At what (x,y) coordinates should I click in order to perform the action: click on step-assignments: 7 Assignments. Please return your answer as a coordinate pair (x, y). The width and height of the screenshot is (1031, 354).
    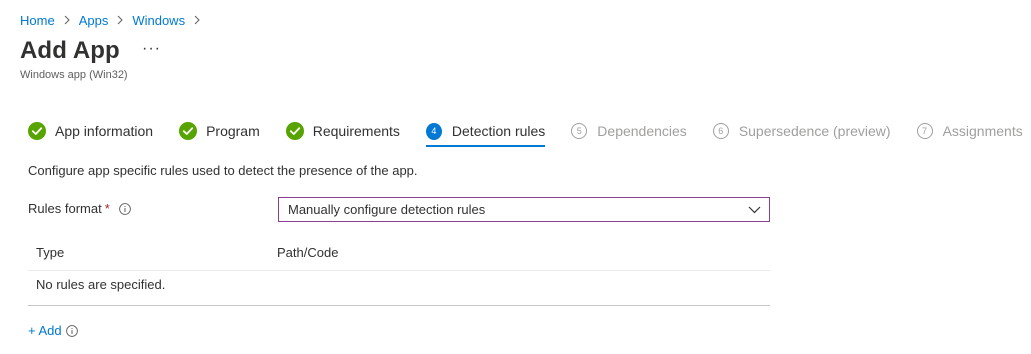
    Looking at the image, I should click on (969, 131).